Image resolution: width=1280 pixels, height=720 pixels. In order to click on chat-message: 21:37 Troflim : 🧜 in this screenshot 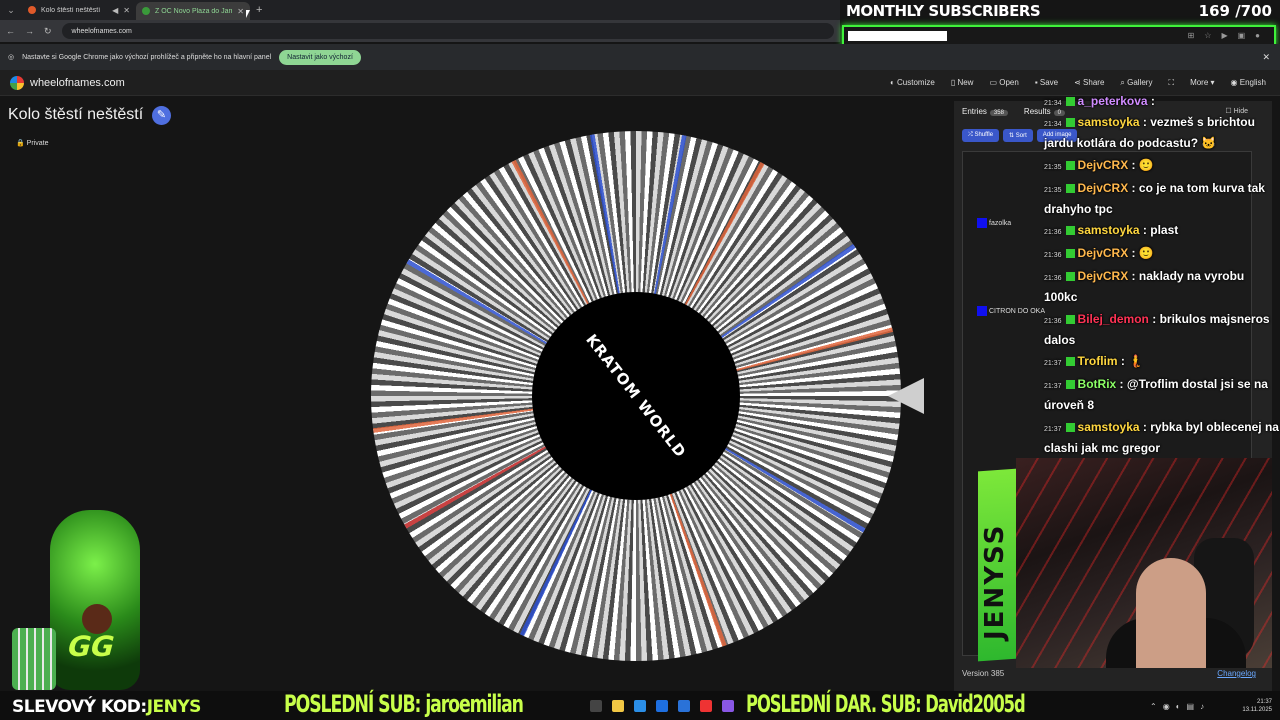, I will do `click(1094, 361)`.